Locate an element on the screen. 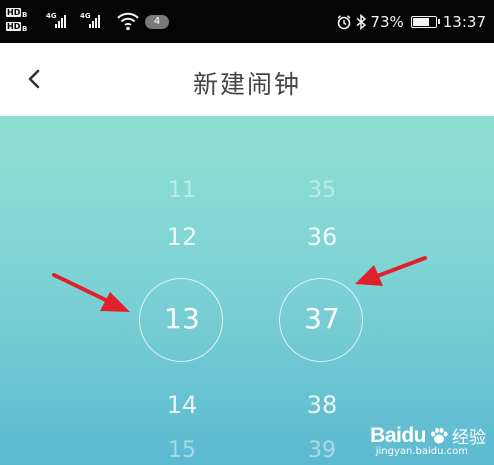  annotation-arrows is located at coordinates (239, 284).